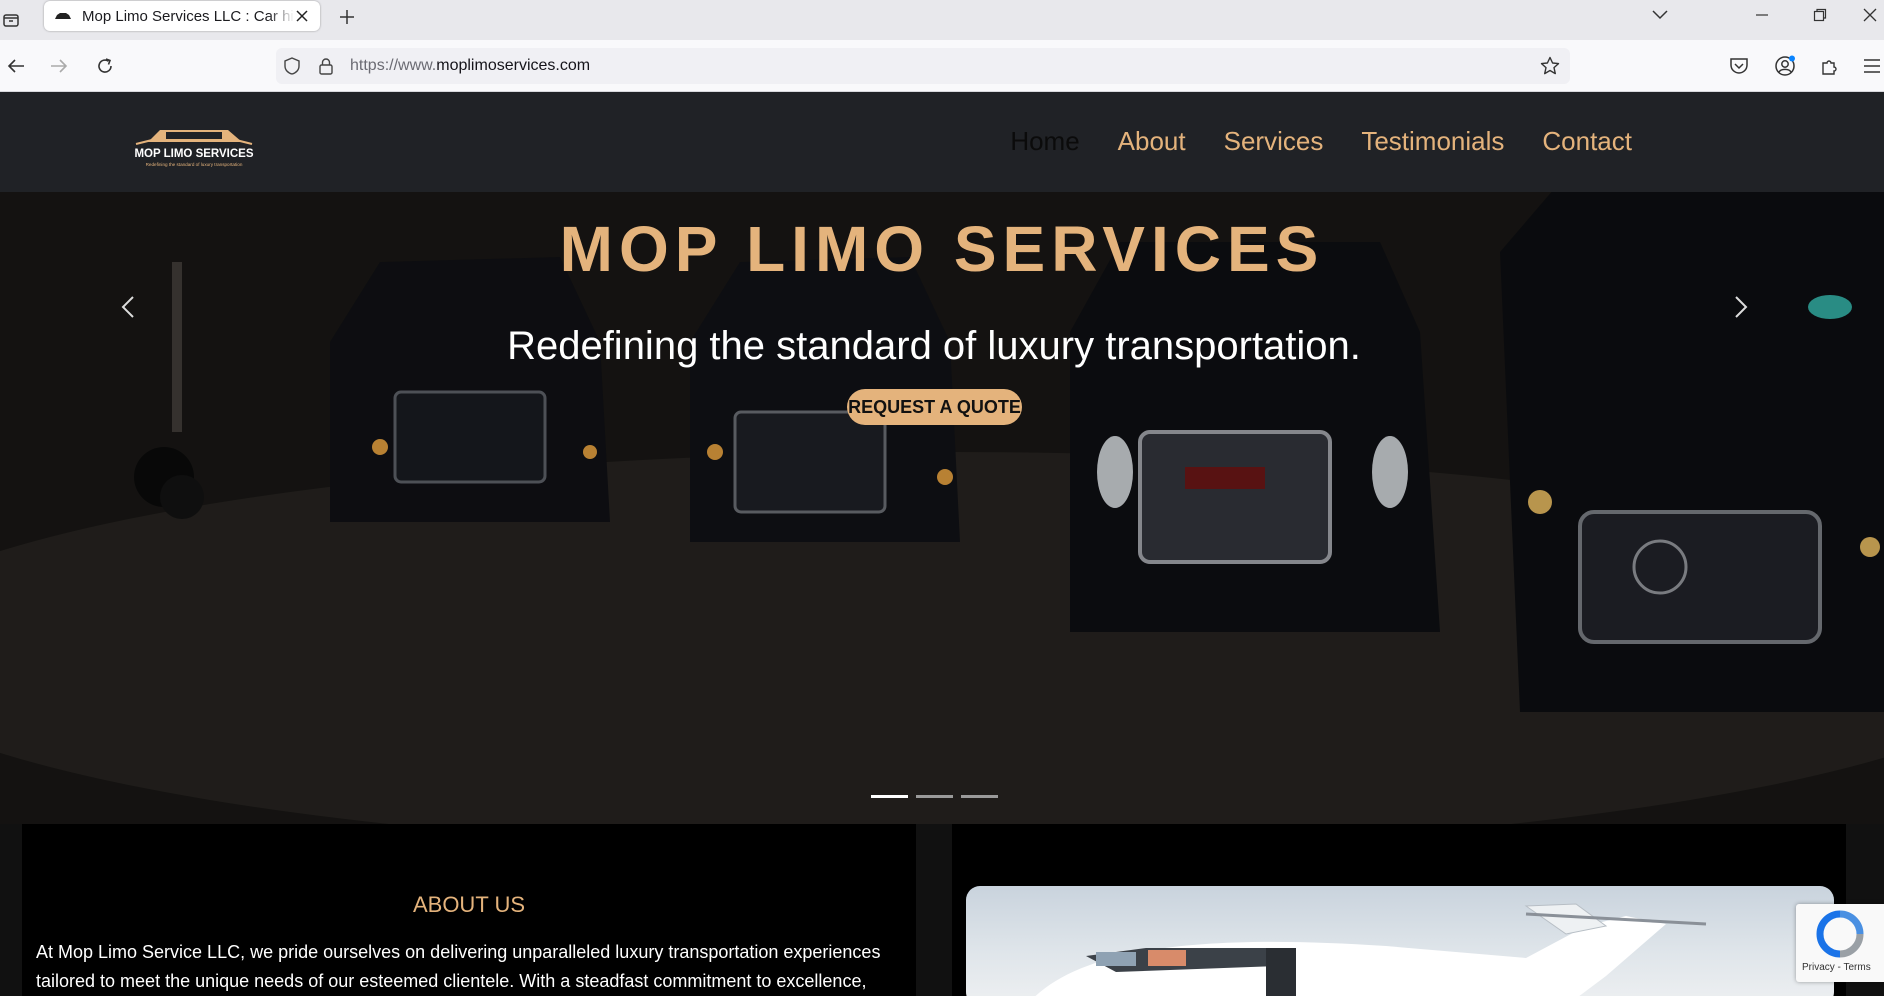 This screenshot has width=1884, height=996. What do you see at coordinates (1550, 66) in the screenshot?
I see `bookmark-star-icon` at bounding box center [1550, 66].